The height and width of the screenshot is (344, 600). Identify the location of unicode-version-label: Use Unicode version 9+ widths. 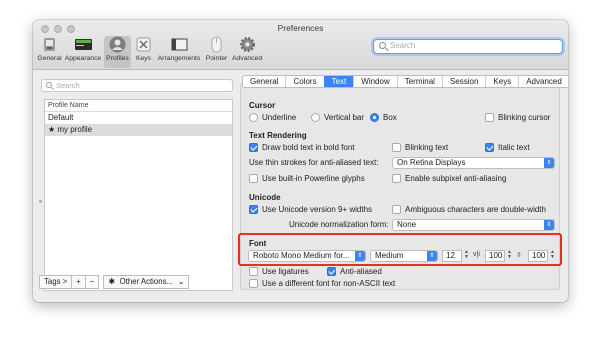
(317, 209).